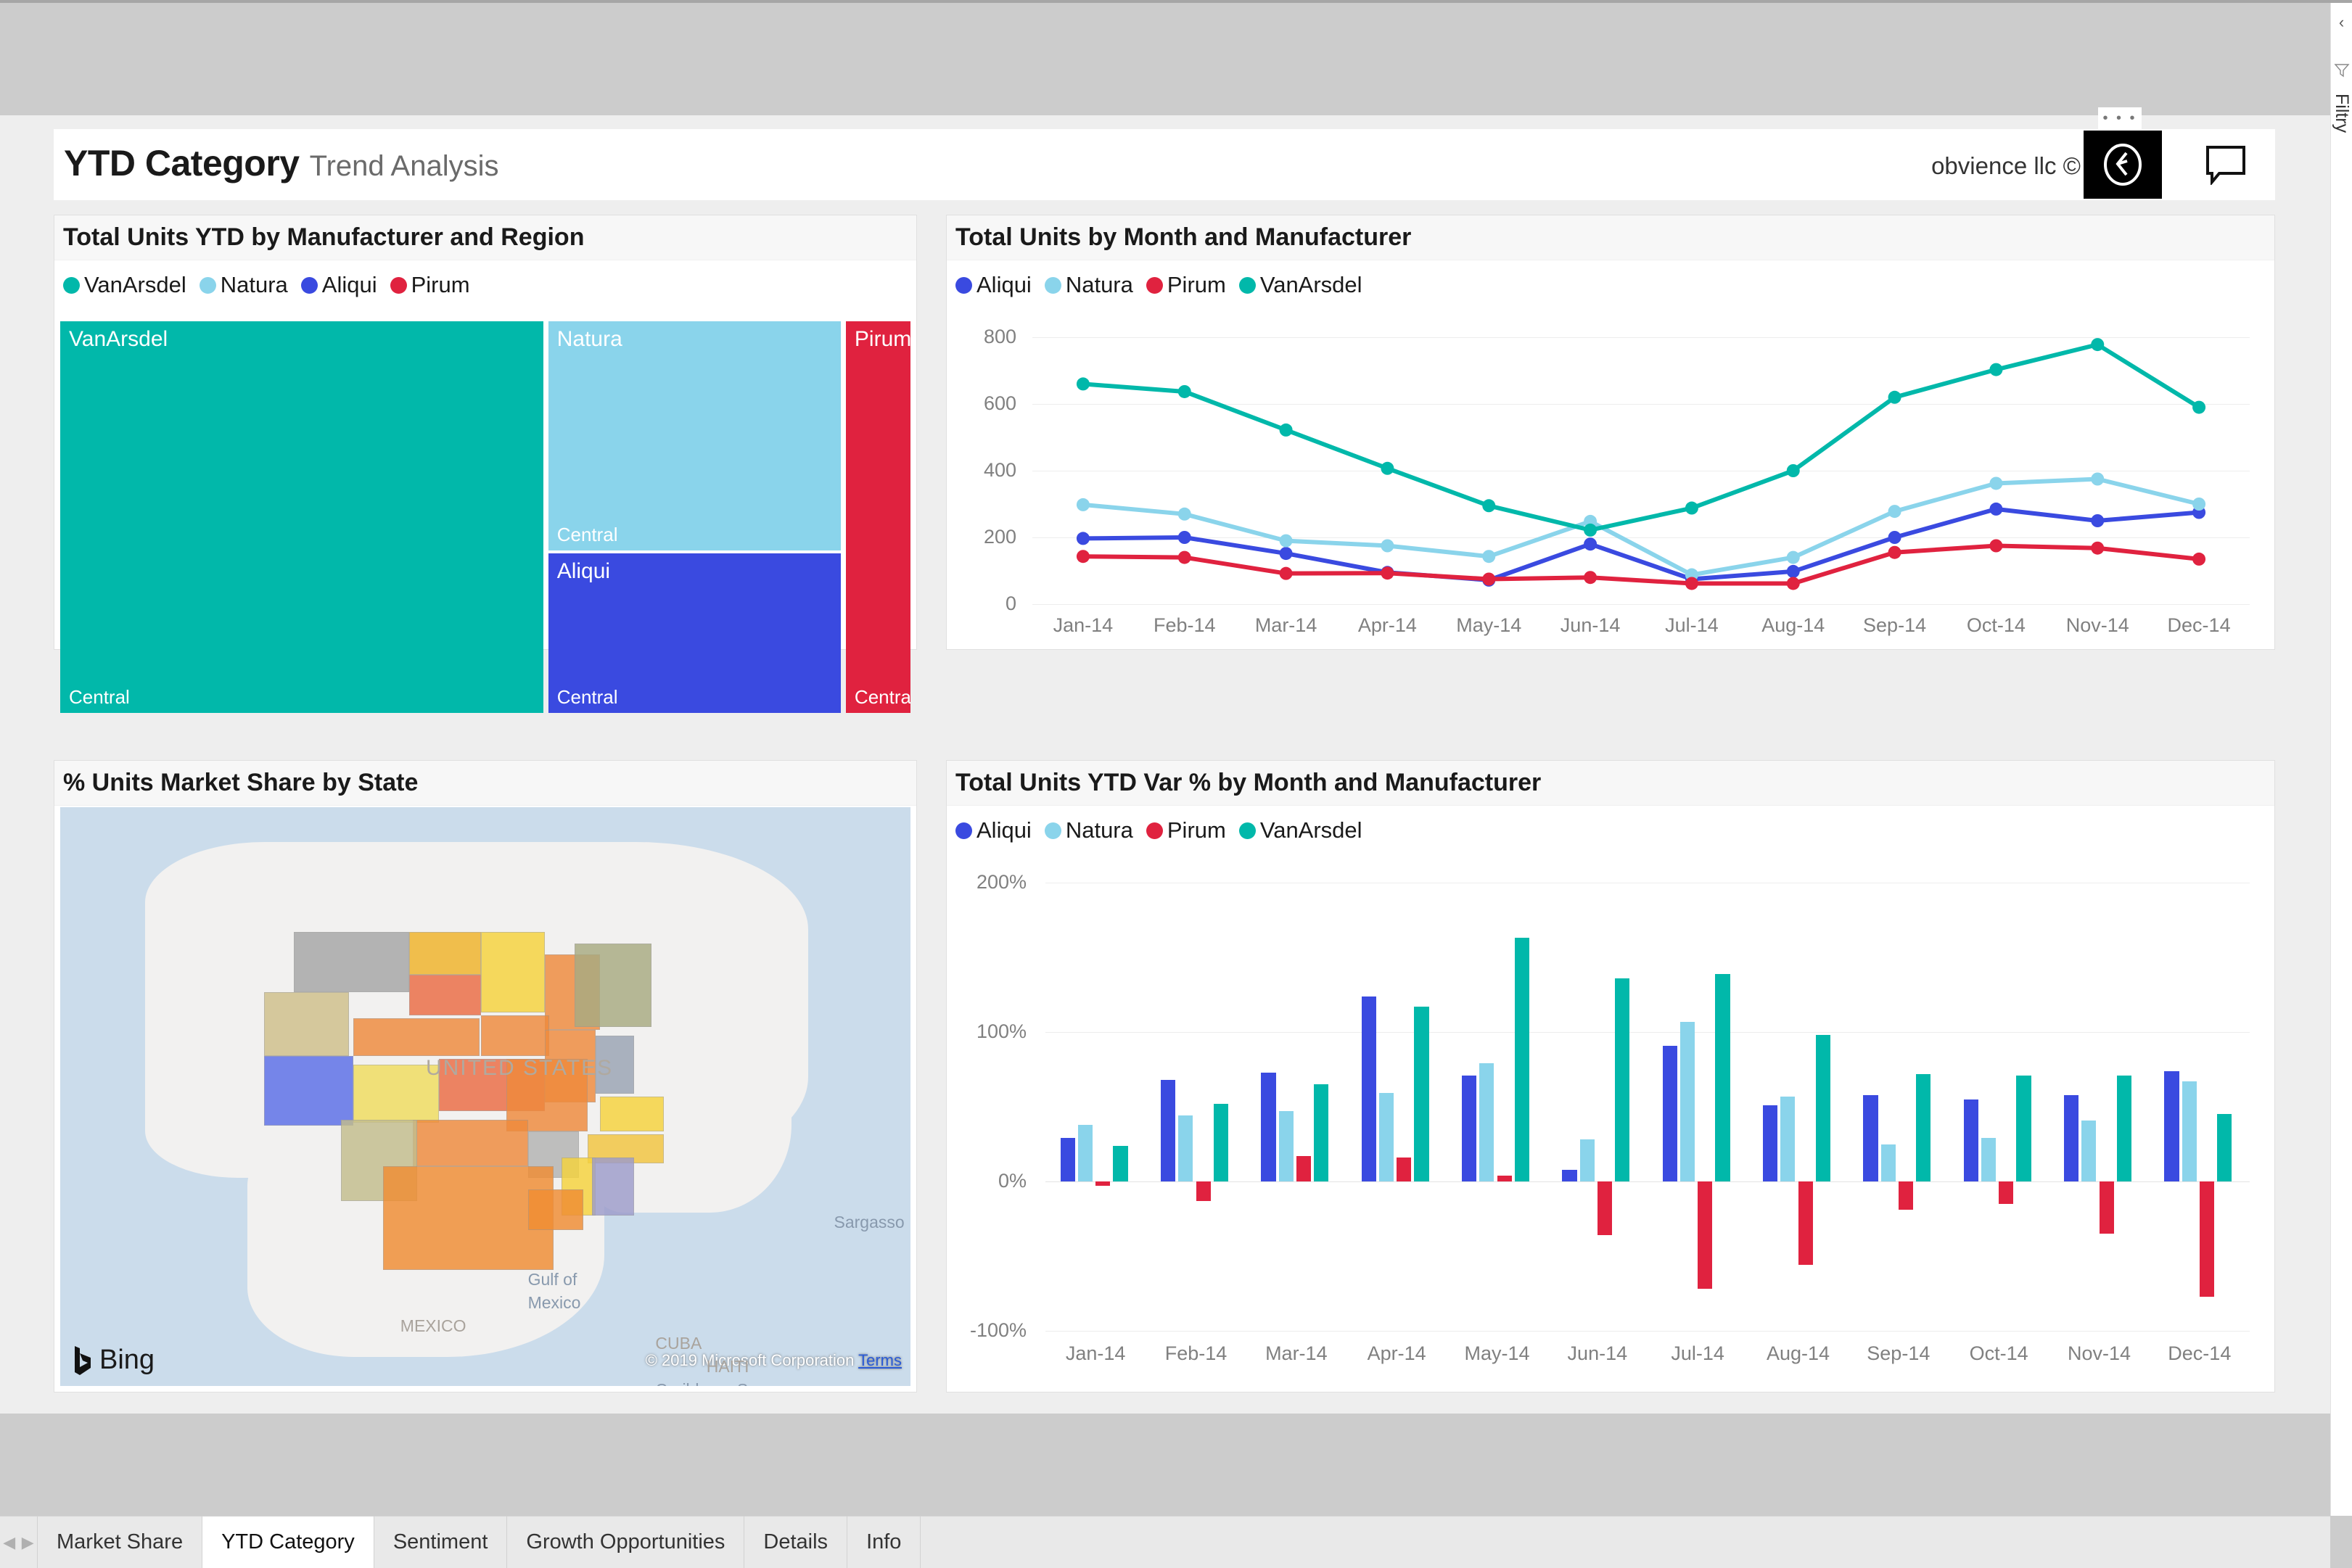 The width and height of the screenshot is (2352, 1568). Describe the element at coordinates (28, 1542) in the screenshot. I see `chevron-right-icon: ▶` at that location.